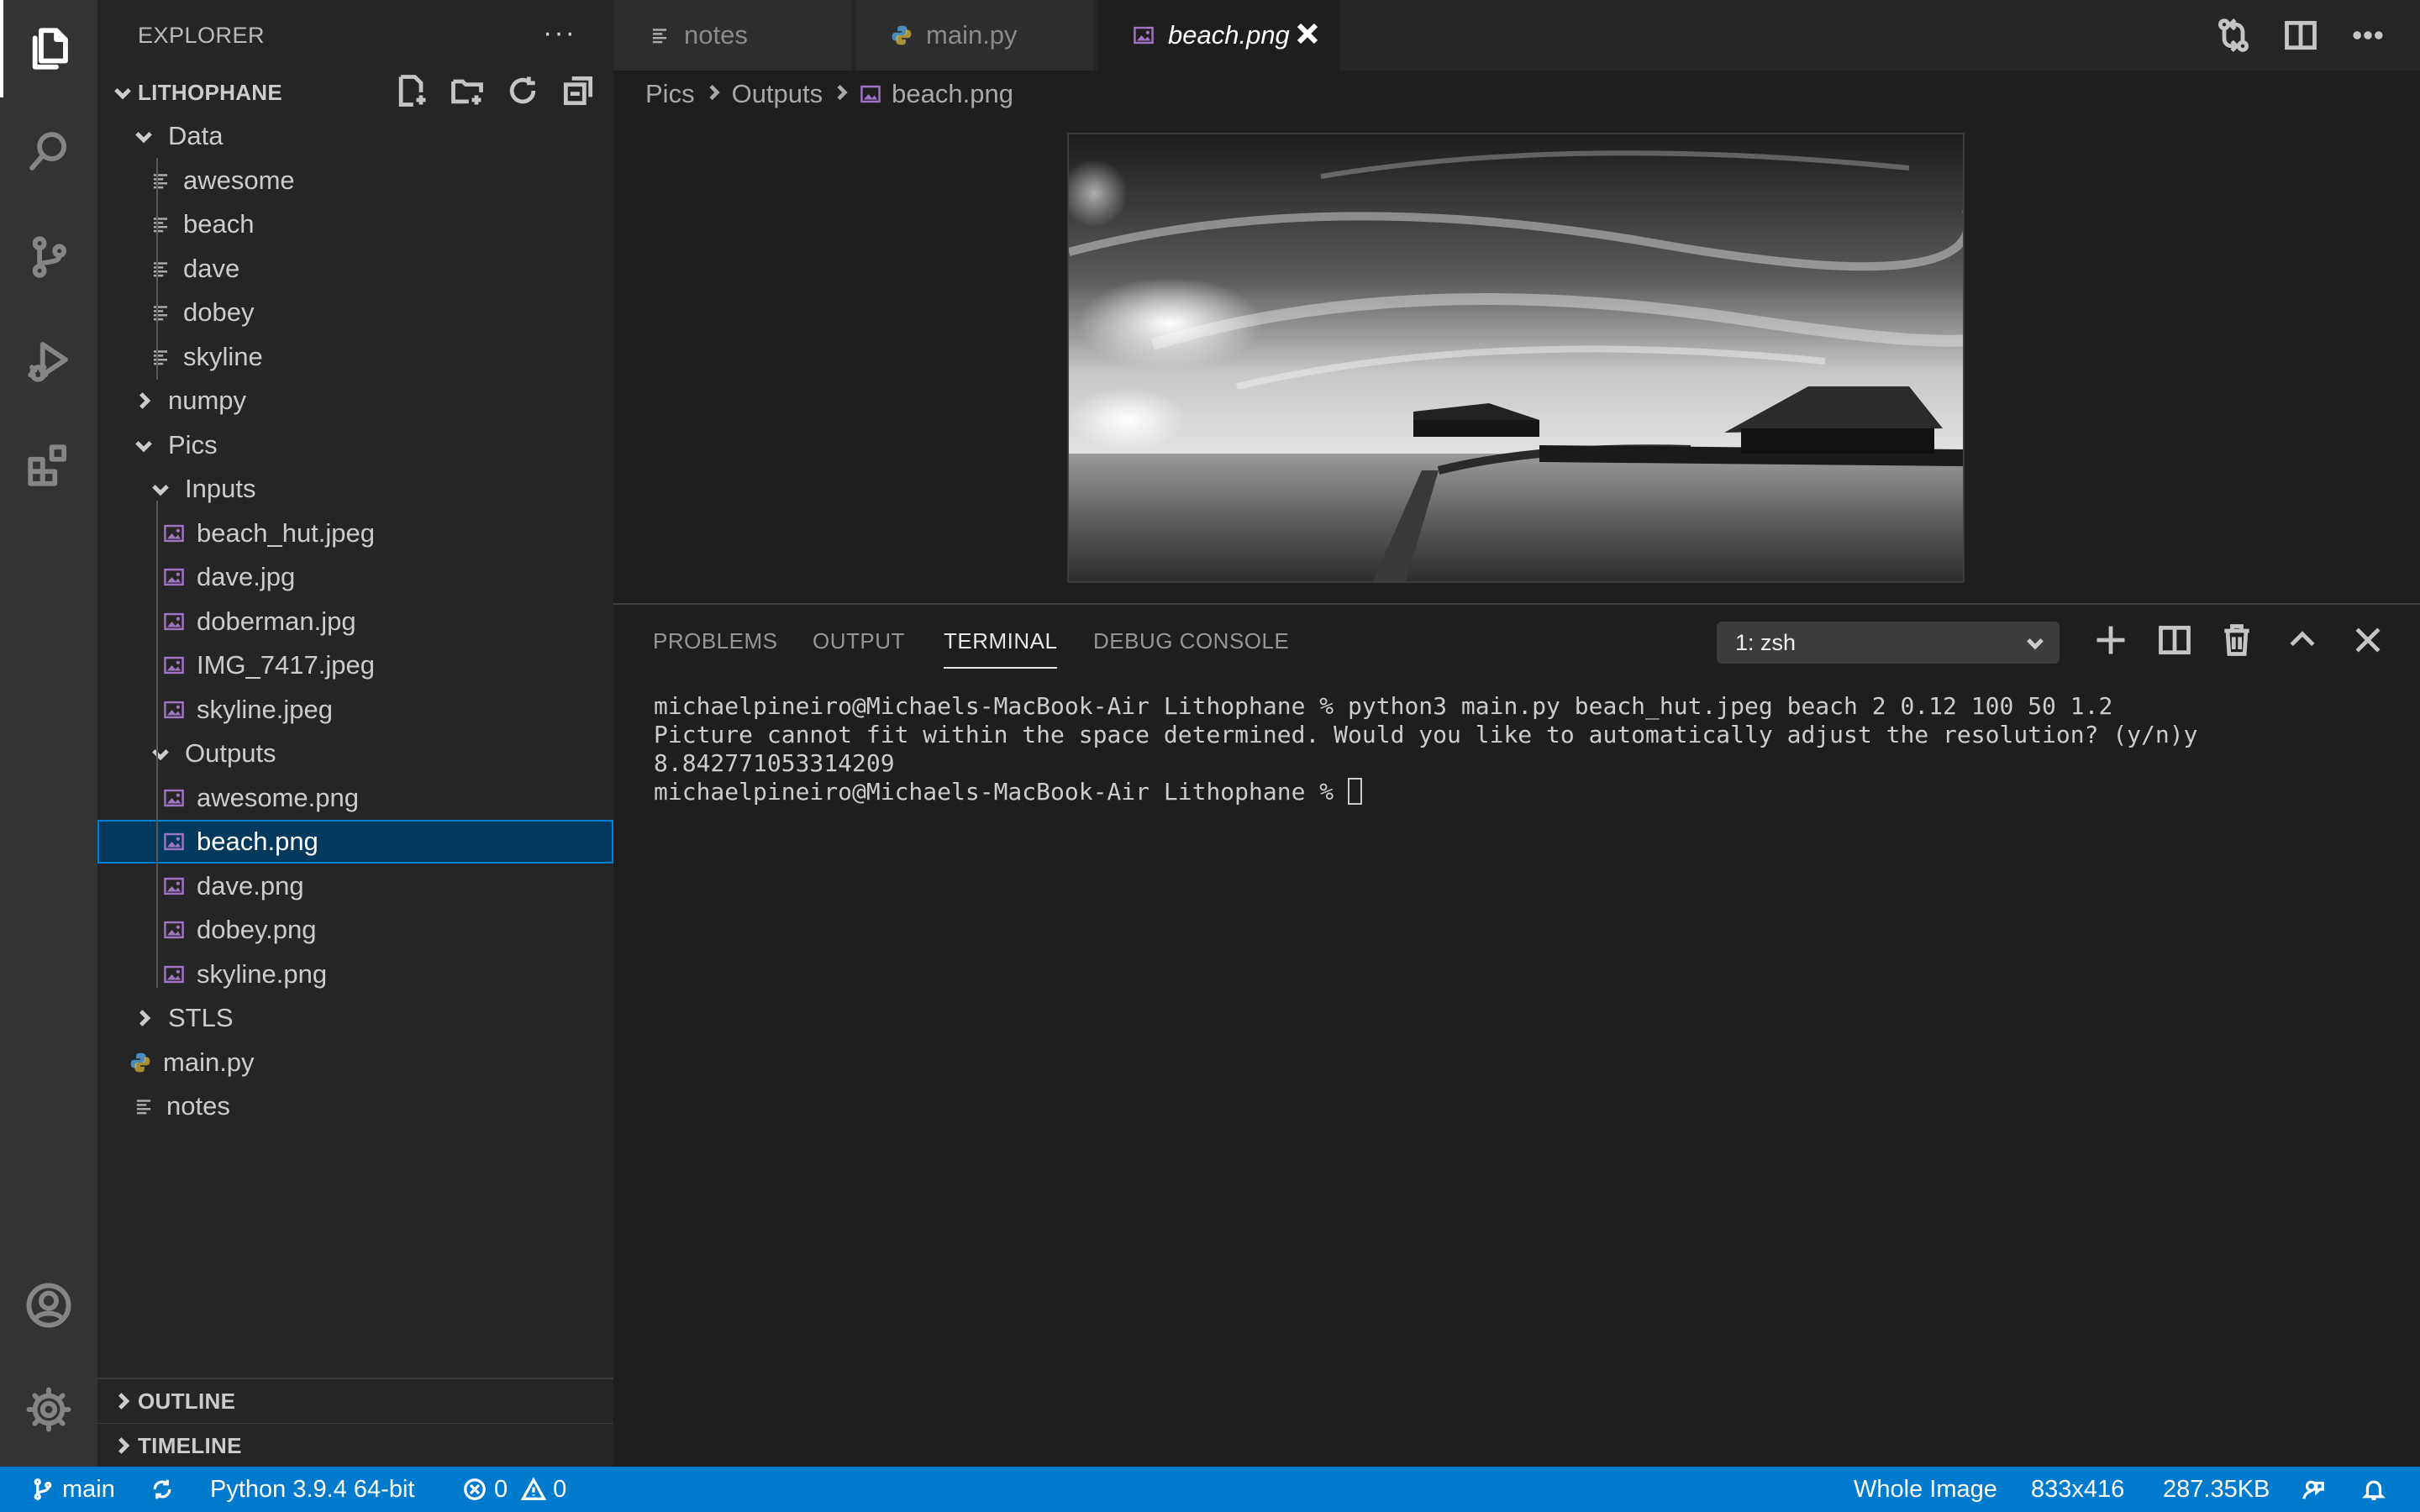 This screenshot has width=2420, height=1512. What do you see at coordinates (1001, 648) in the screenshot?
I see `tab-terminal: TERMINAL` at bounding box center [1001, 648].